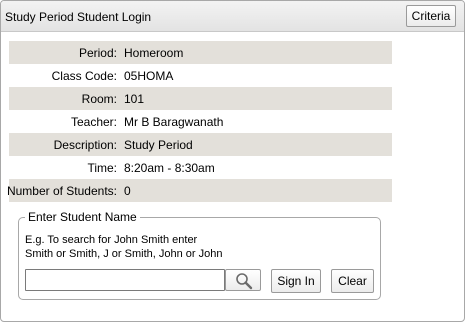 Image resolution: width=465 pixels, height=322 pixels. I want to click on search-hint-line-1: E.g. To search for John Smith enter, so click(111, 240).